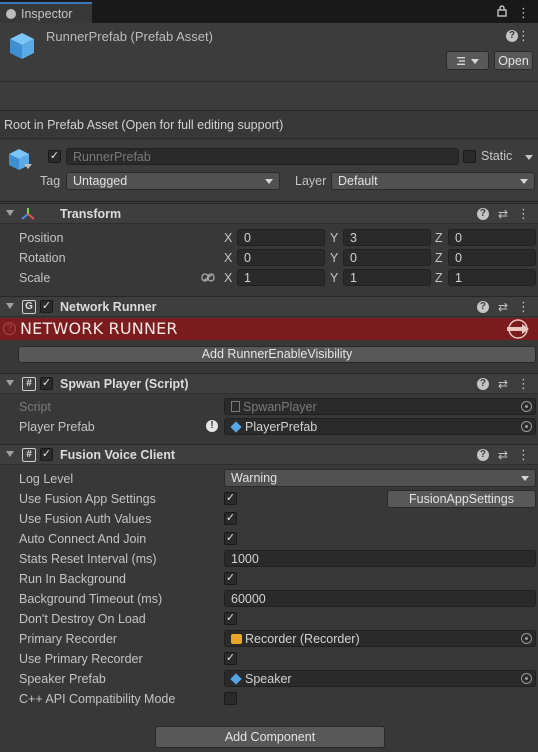  I want to click on info-icon, so click(11, 13).